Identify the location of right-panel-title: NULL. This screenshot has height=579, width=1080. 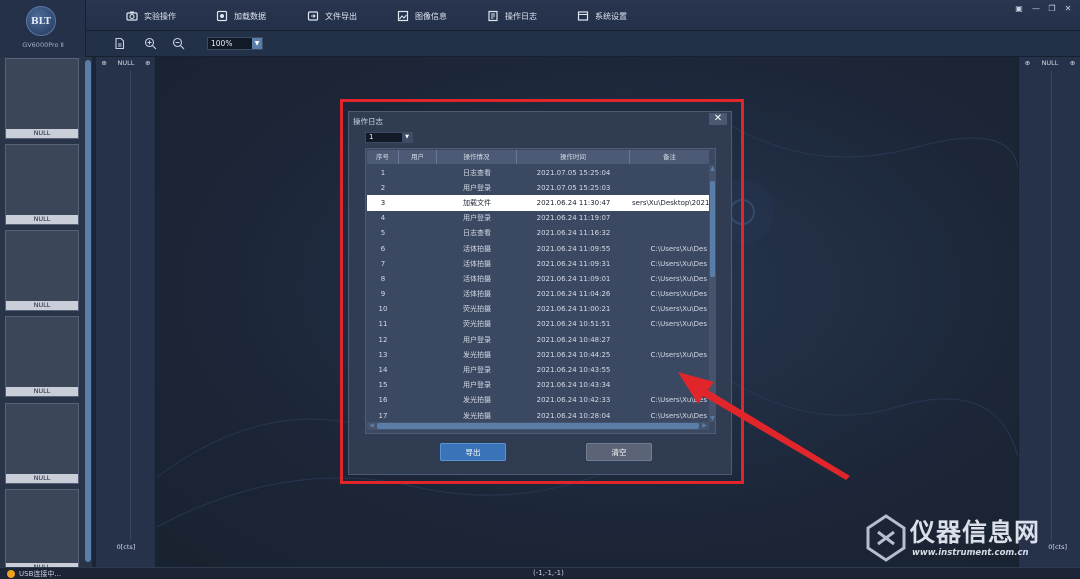
(1050, 63).